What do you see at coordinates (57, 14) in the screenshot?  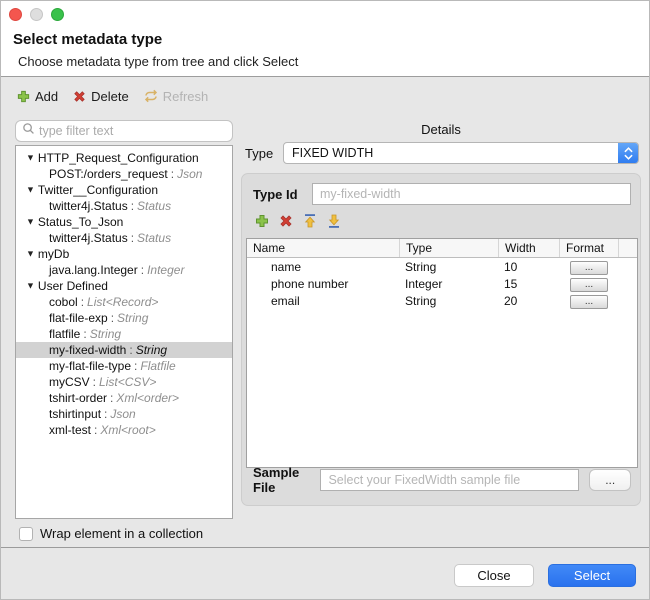 I see `zoom-window-icon` at bounding box center [57, 14].